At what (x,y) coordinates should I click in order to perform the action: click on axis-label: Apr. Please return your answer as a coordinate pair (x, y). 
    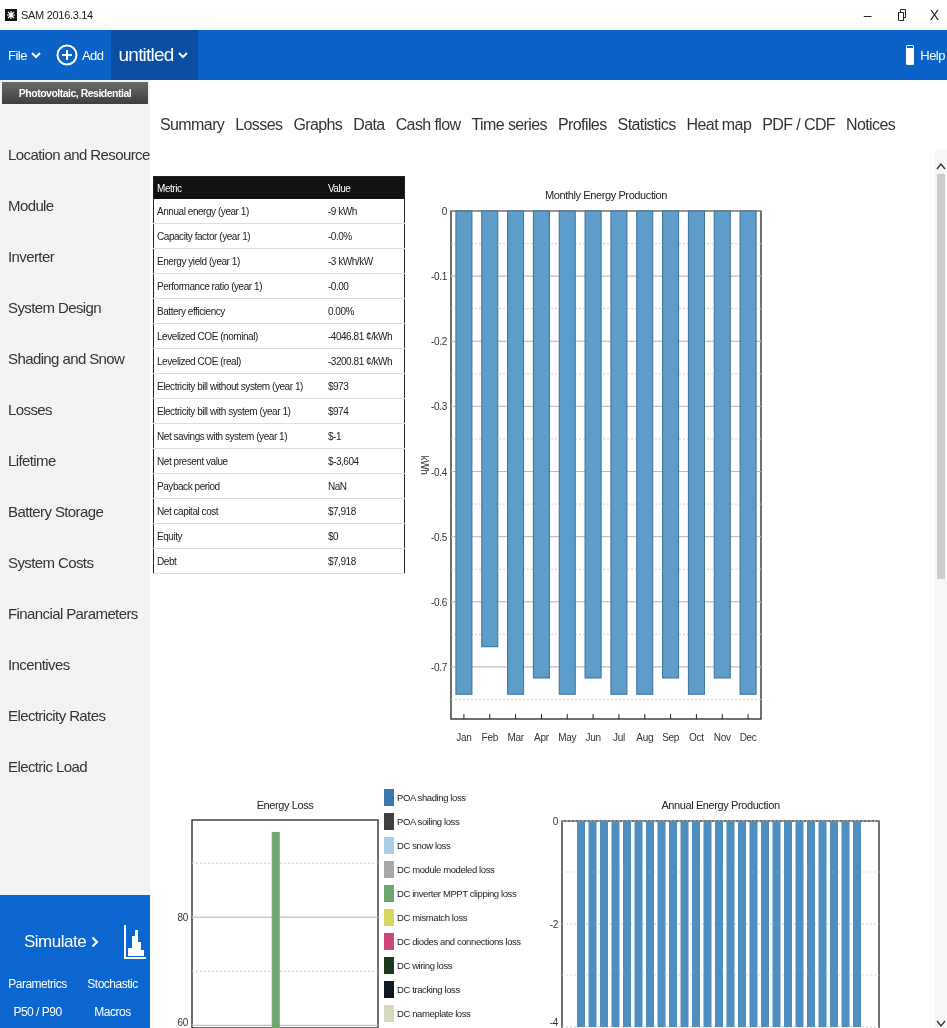
    Looking at the image, I should click on (541, 737).